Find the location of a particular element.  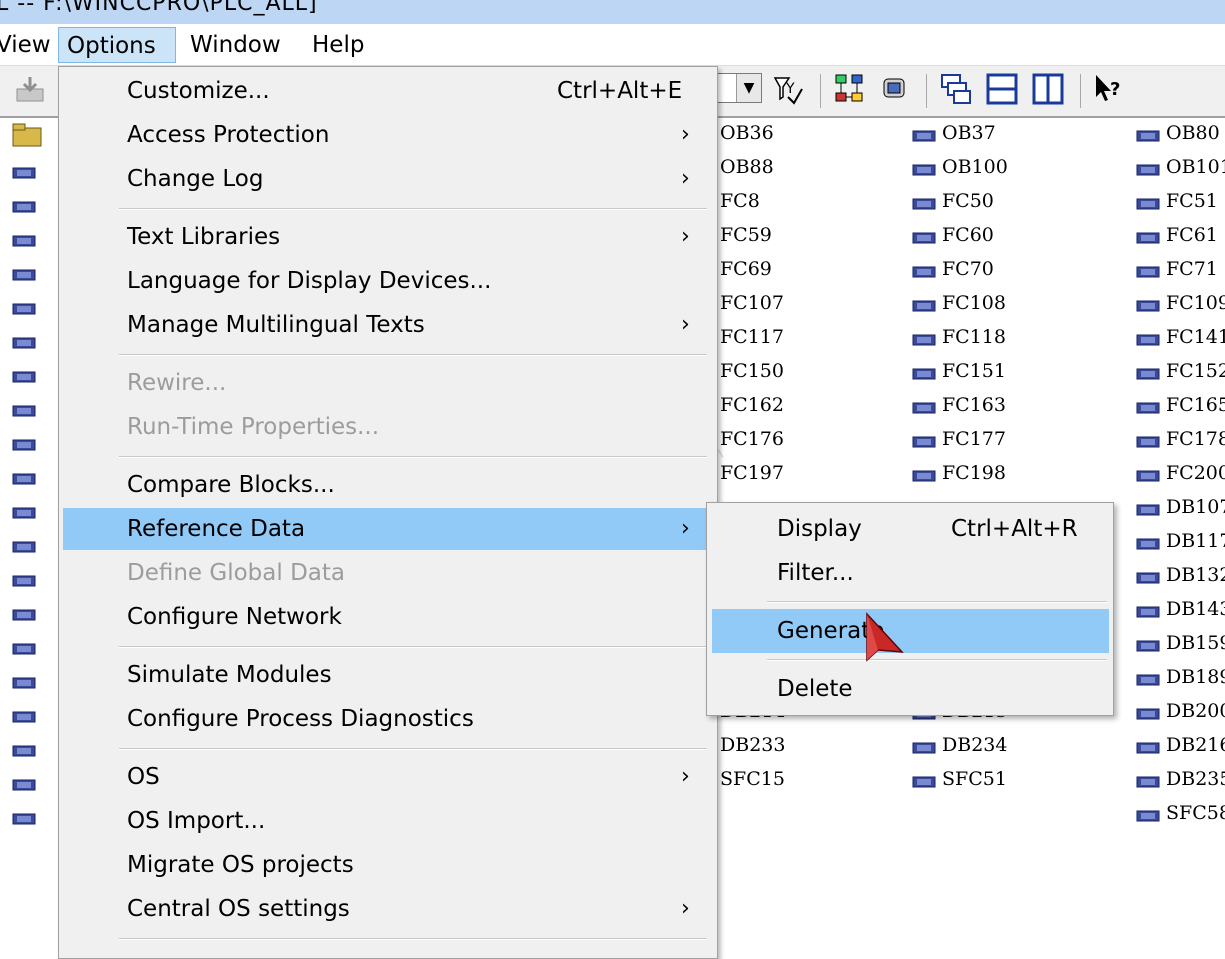

menu-item-define-global-data: Define Global Data is located at coordinates (236, 573).